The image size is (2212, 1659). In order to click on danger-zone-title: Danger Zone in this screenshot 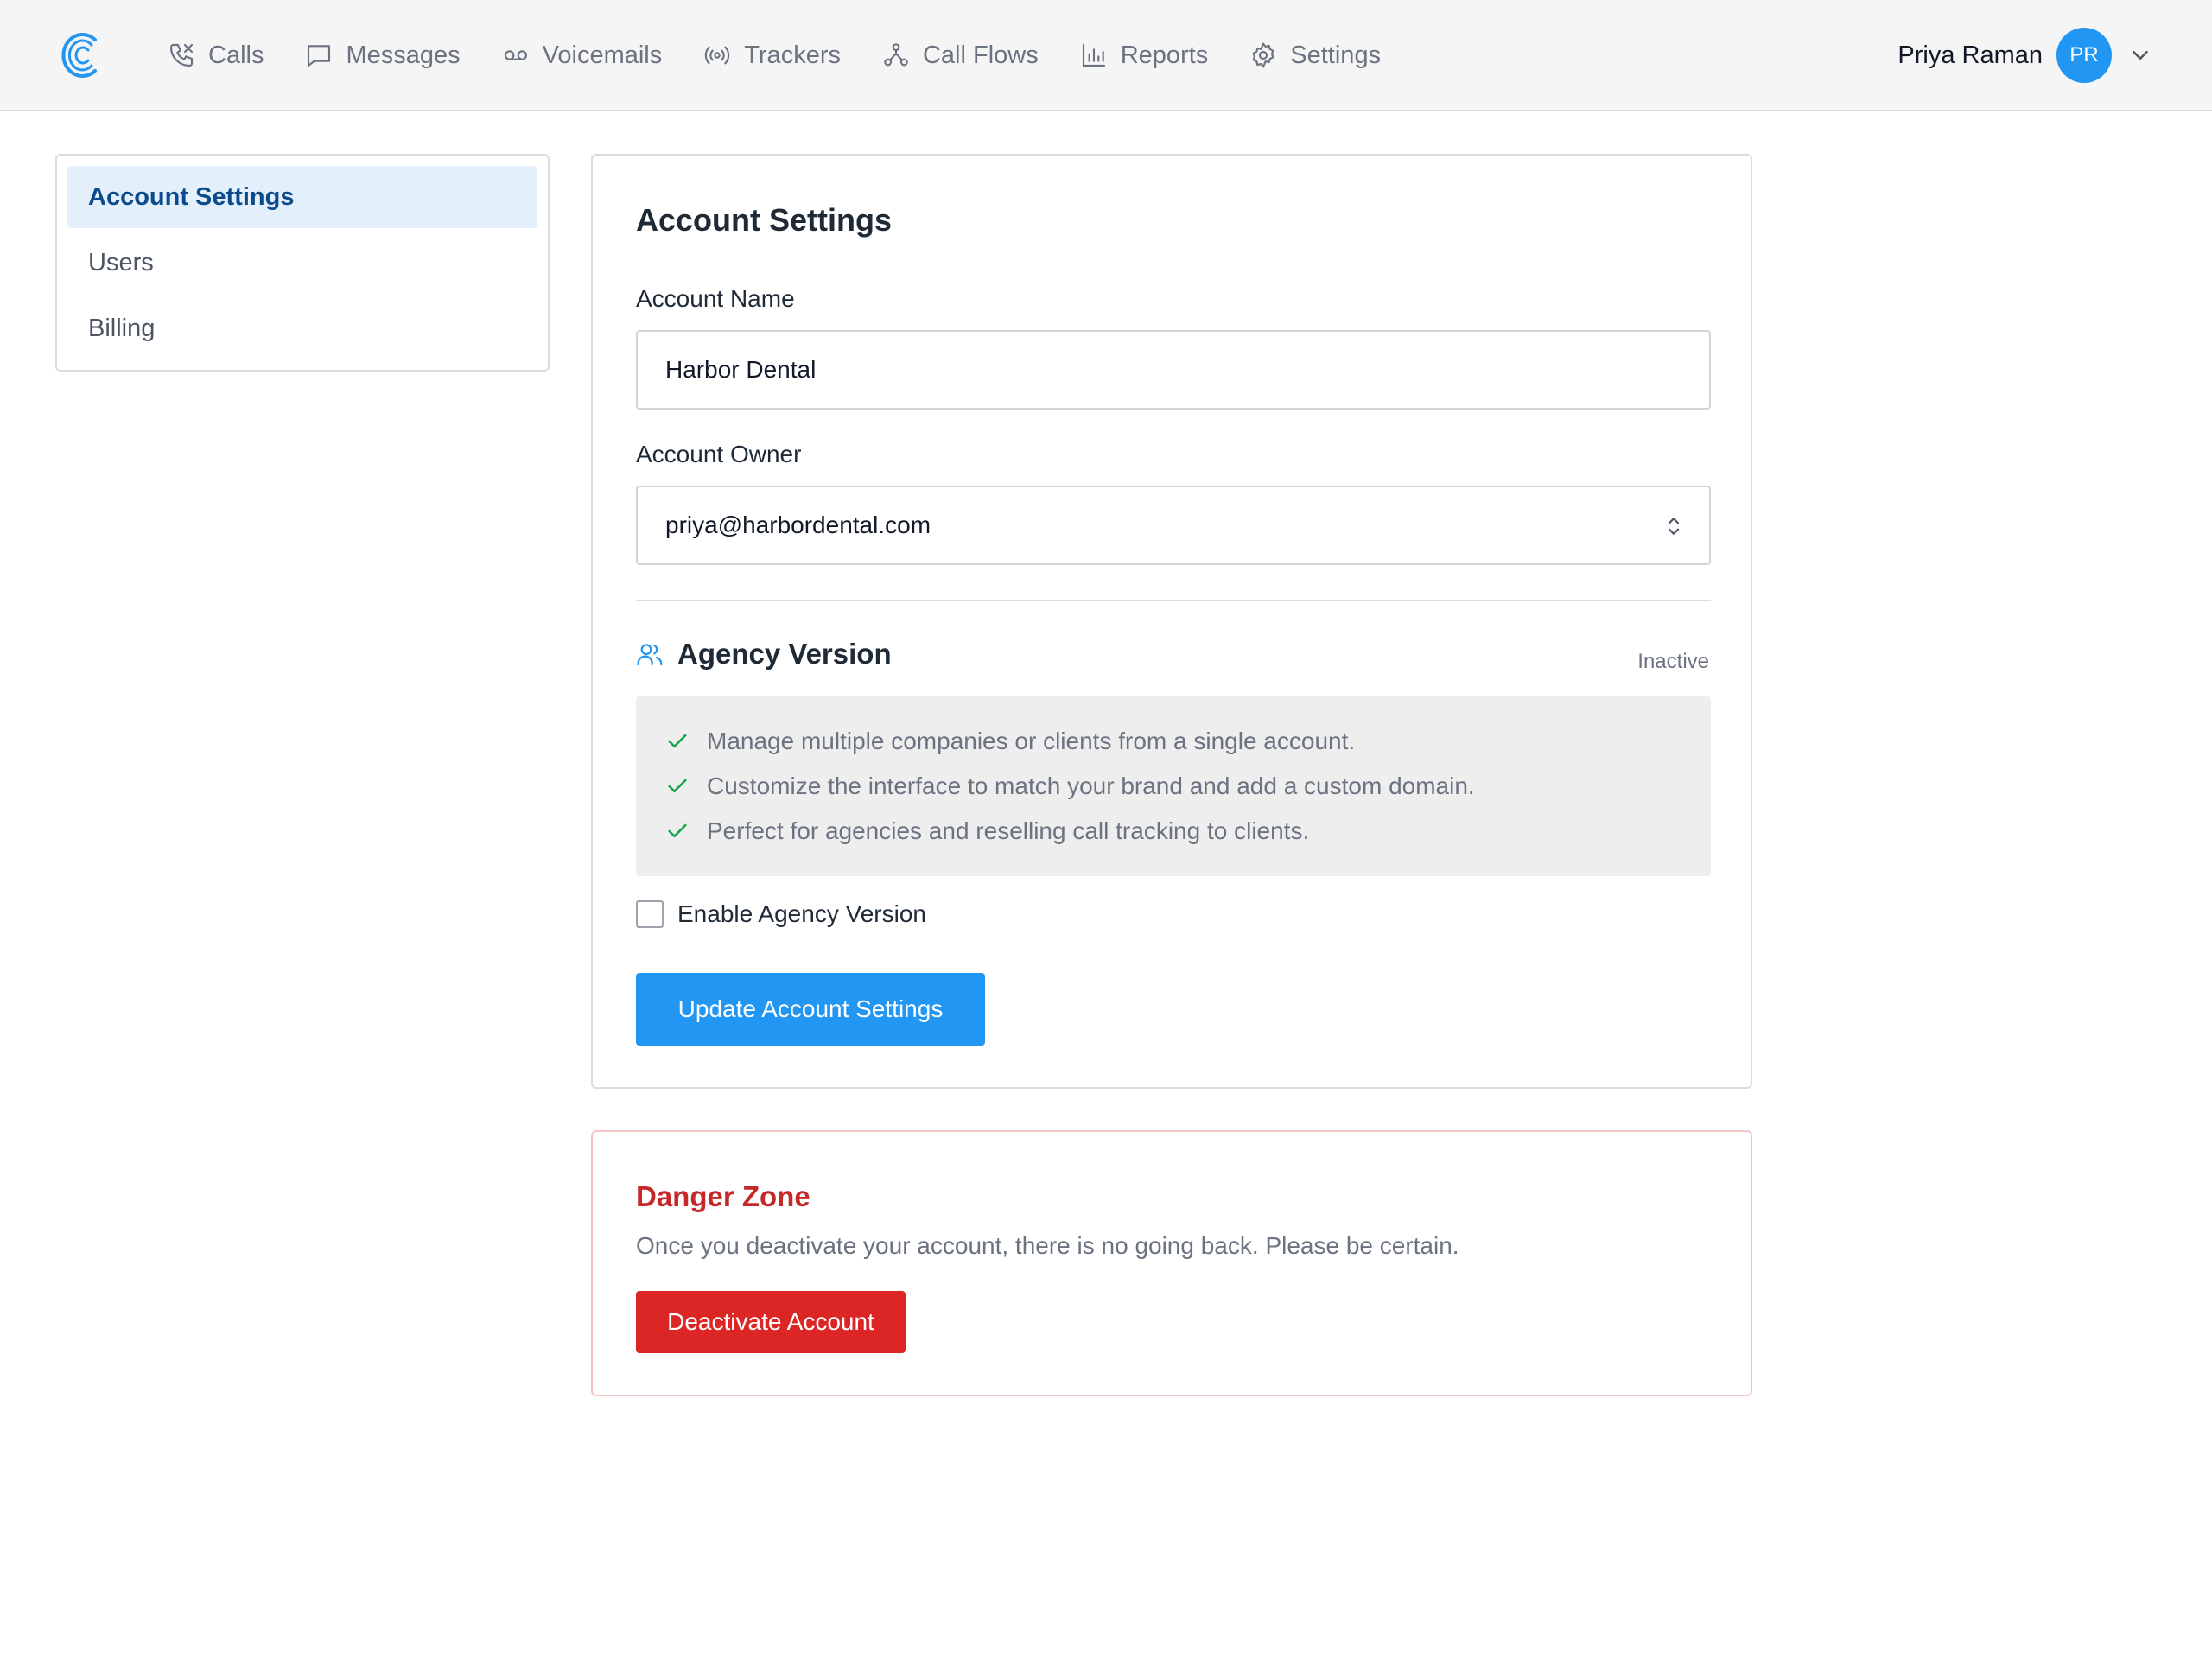, I will do `click(723, 1196)`.